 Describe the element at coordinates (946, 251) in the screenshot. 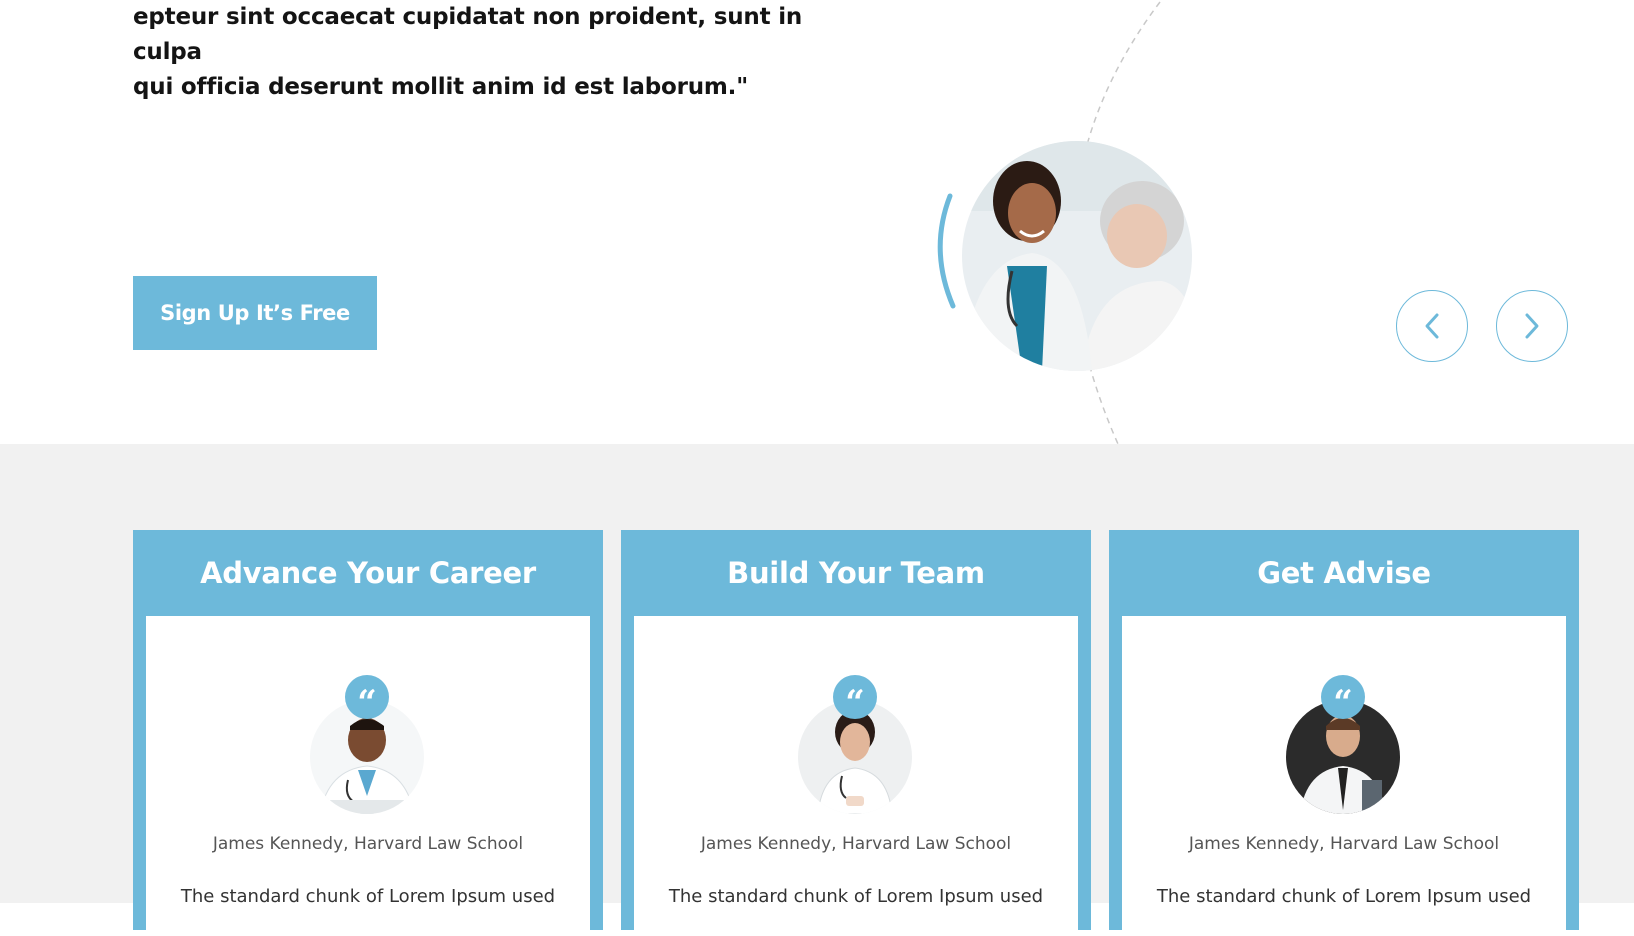

I see `accent-arc-icon` at that location.